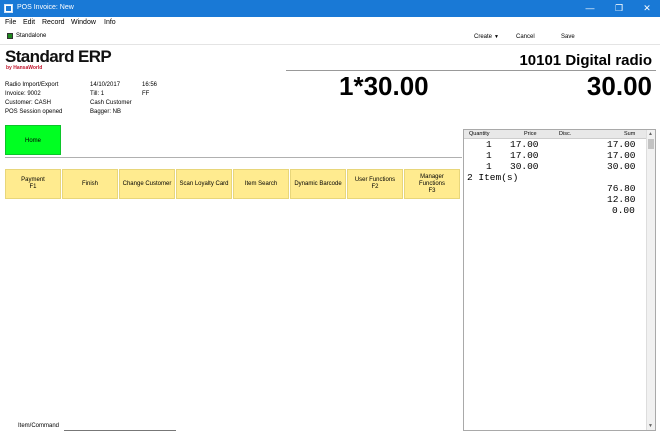 The height and width of the screenshot is (436, 660). I want to click on standalone-label: Standalone, so click(31, 36).